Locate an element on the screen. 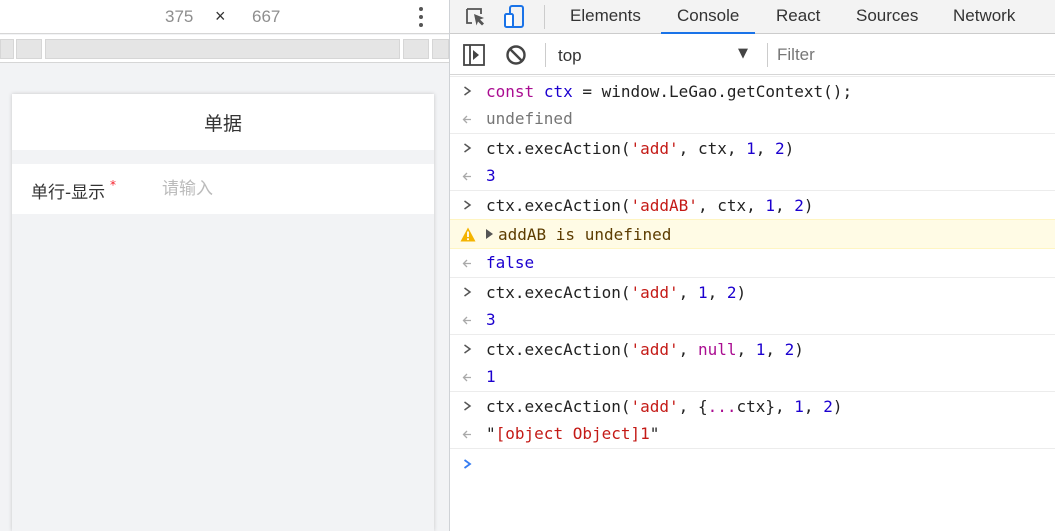 The image size is (1055, 531). execution-context-select: top ▼ is located at coordinates (654, 55).